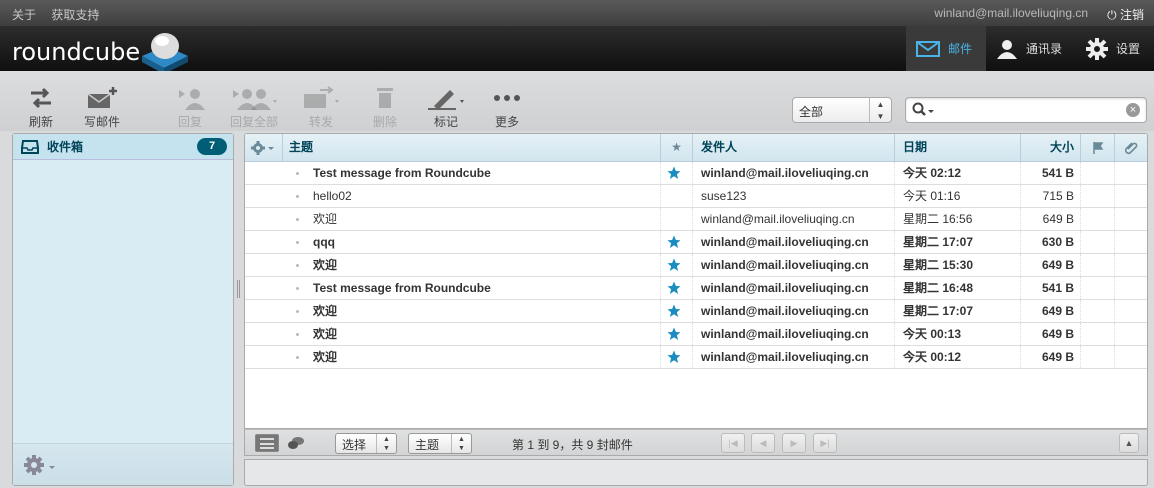  What do you see at coordinates (190, 107) in the screenshot?
I see `reply-button: 回复` at bounding box center [190, 107].